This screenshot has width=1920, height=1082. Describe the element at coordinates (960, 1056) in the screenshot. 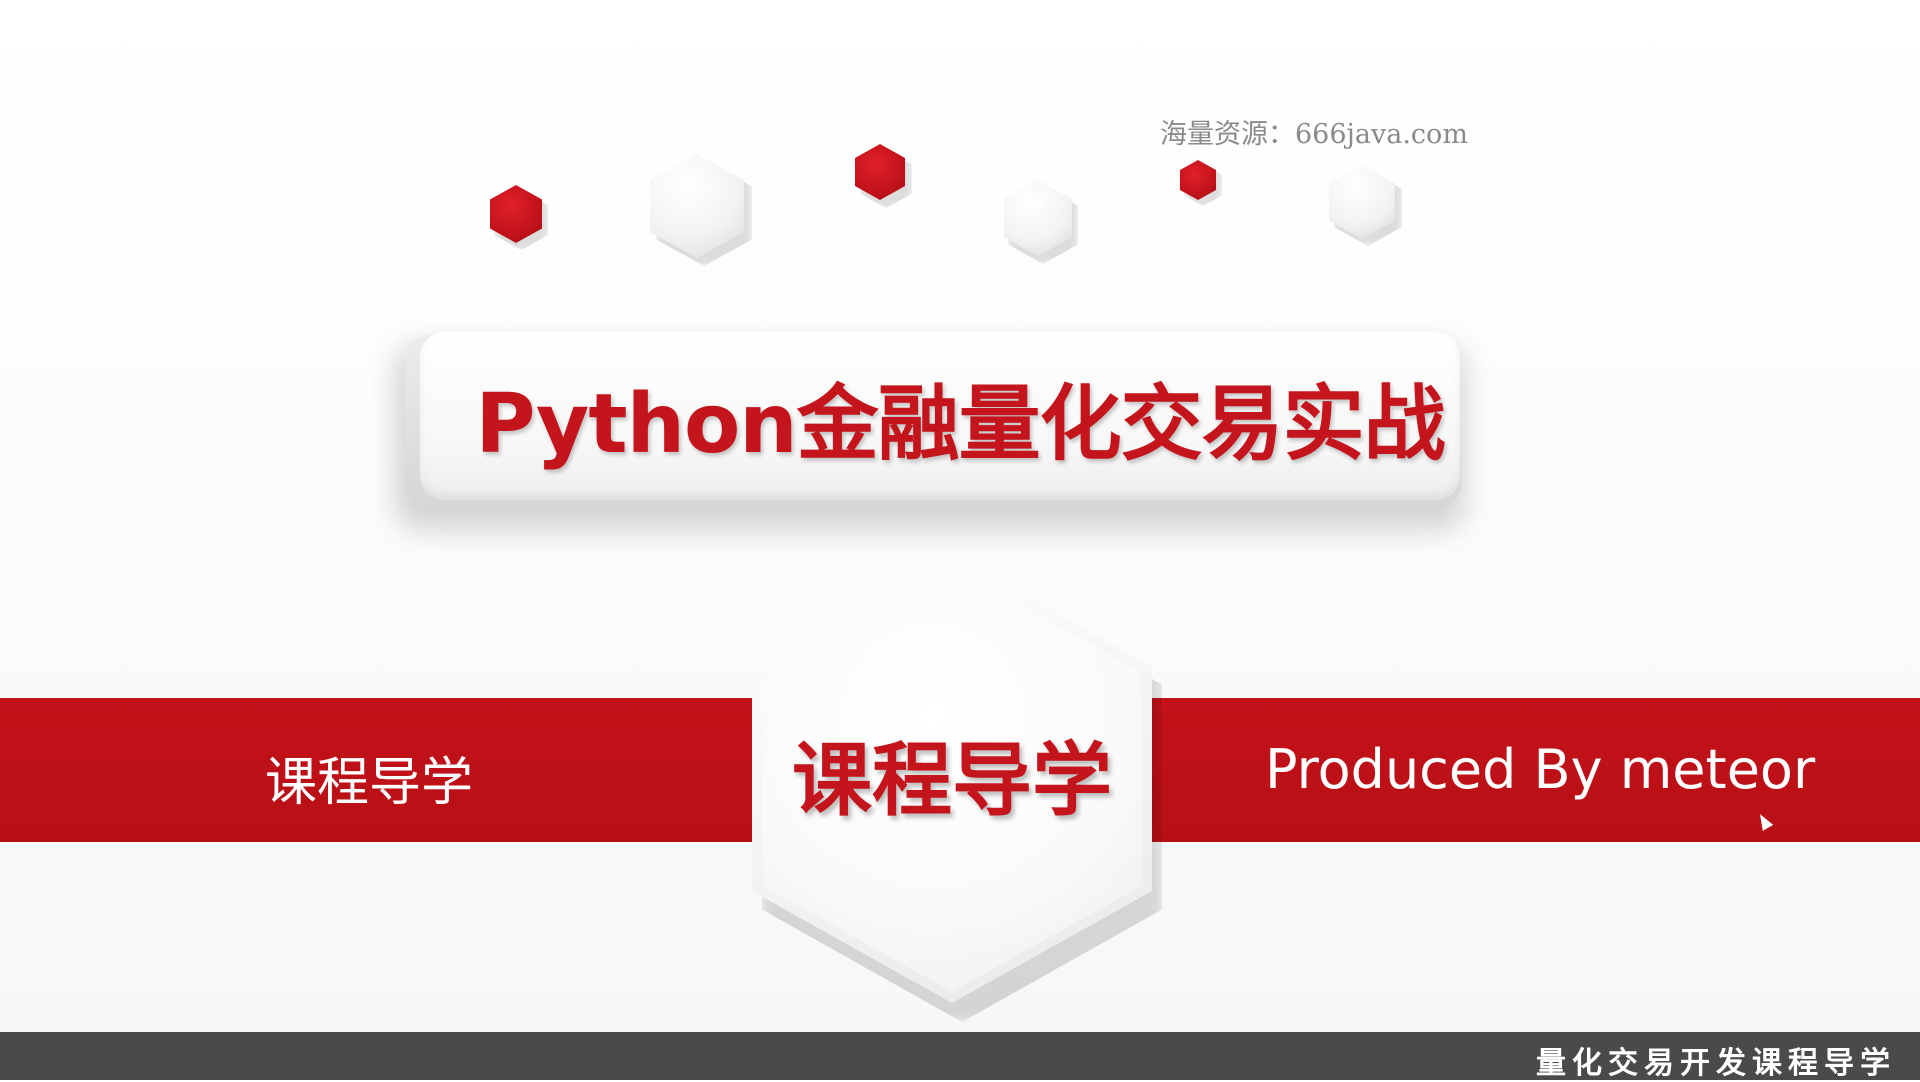

I see `subtitle-bar: 量化交易开发课程导学` at that location.